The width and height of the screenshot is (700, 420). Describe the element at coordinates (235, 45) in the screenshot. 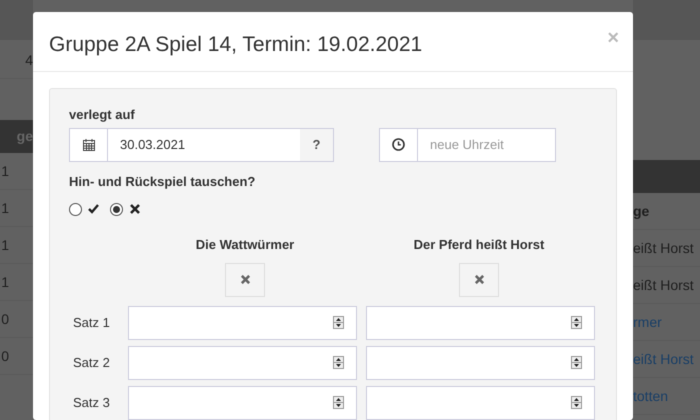

I see `modal-title: Gruppe 2A Spiel 14, Termin: 19.02.2021` at that location.